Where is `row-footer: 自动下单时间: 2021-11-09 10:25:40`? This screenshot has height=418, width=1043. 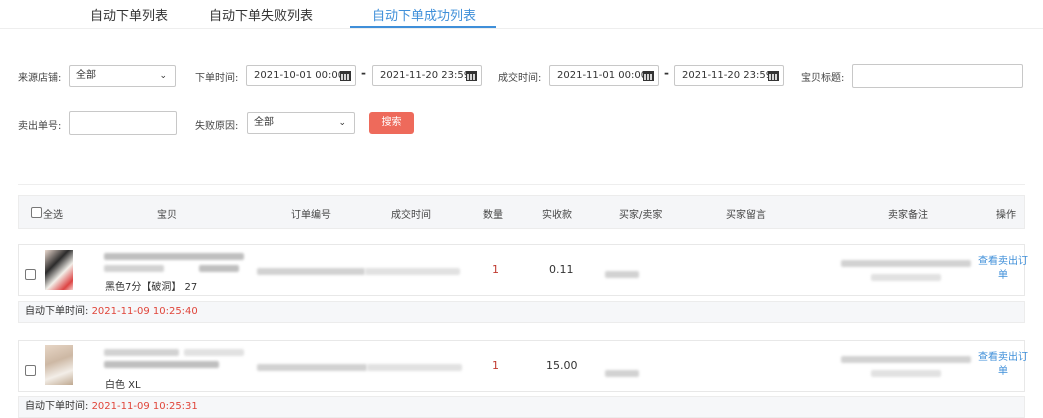 row-footer: 自动下单时间: 2021-11-09 10:25:40 is located at coordinates (521, 312).